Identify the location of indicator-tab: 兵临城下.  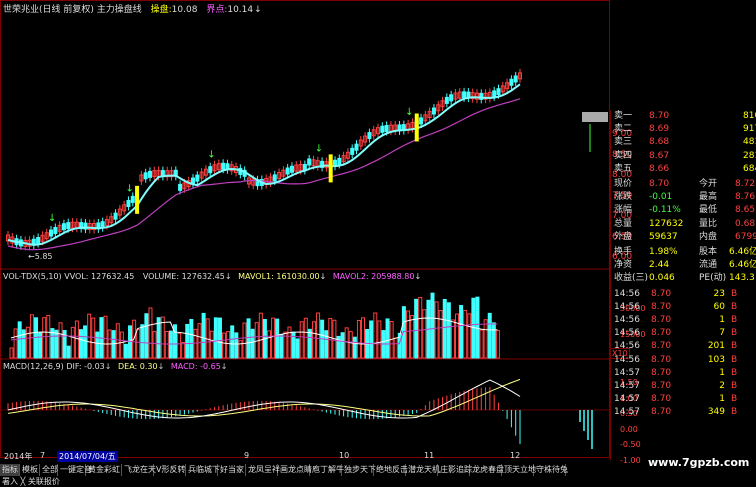
(203, 470).